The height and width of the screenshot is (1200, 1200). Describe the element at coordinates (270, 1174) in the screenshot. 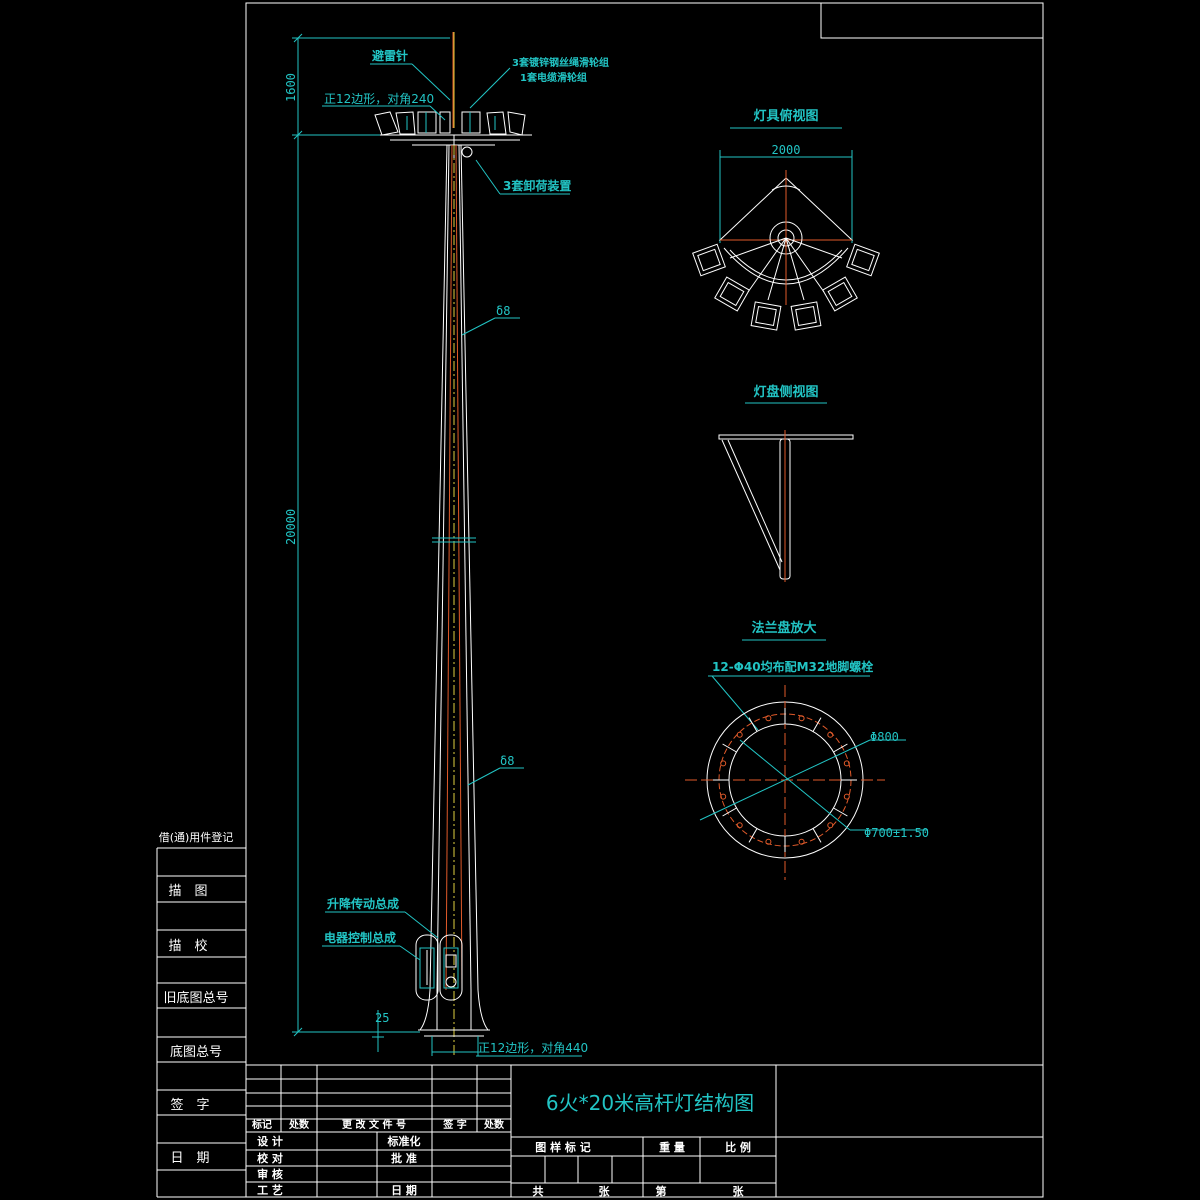

I see `sign-row-2-label: 审 核` at that location.